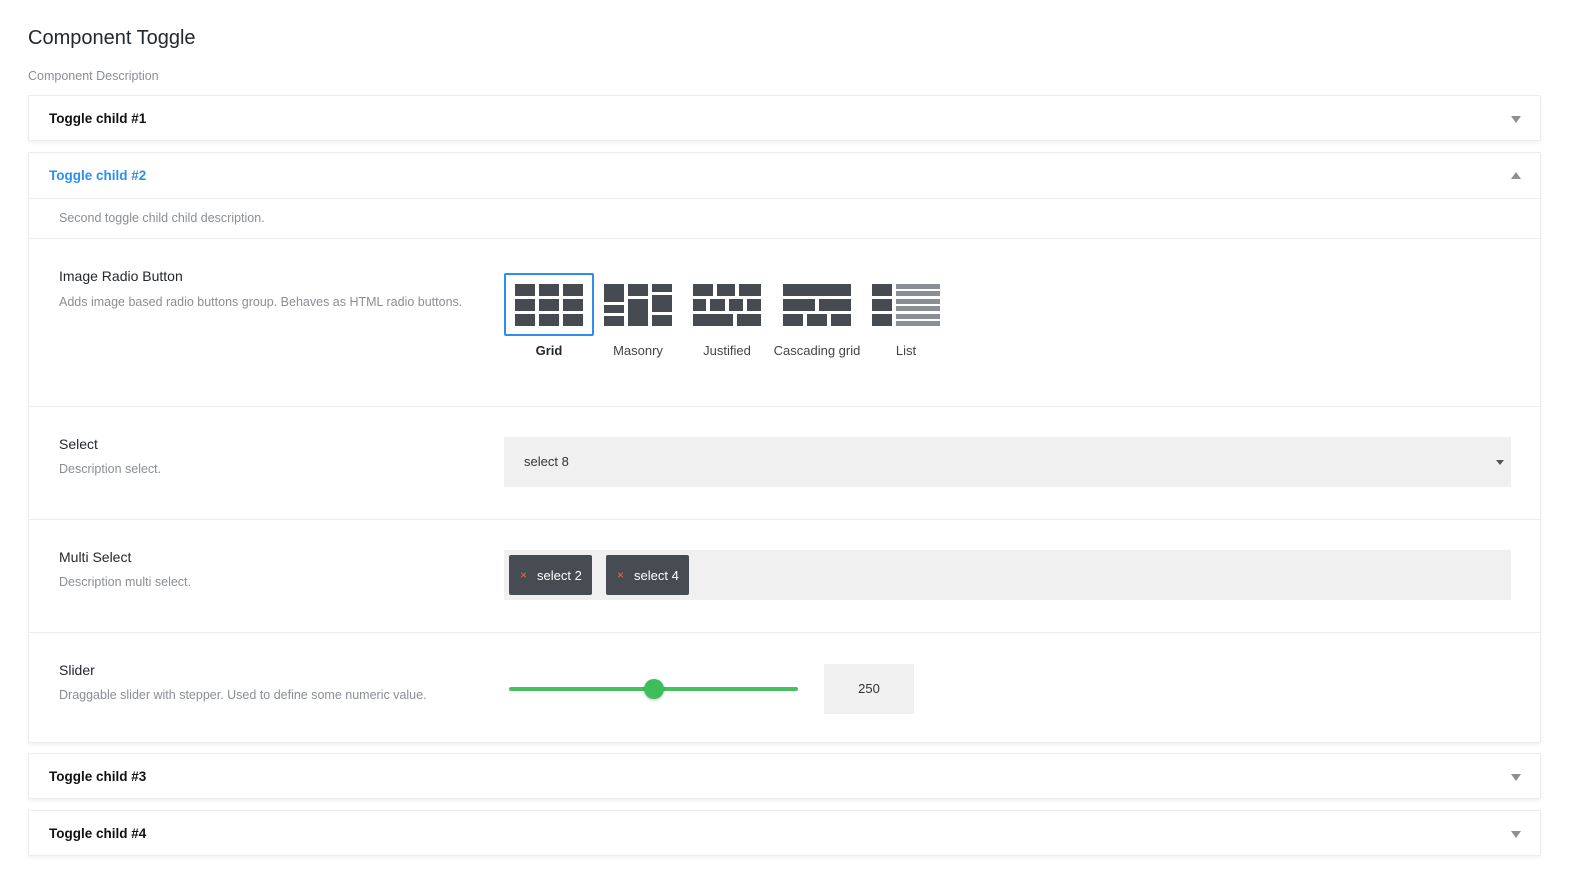 This screenshot has height=883, width=1576. I want to click on layout-option-label: Cascading grid, so click(817, 350).